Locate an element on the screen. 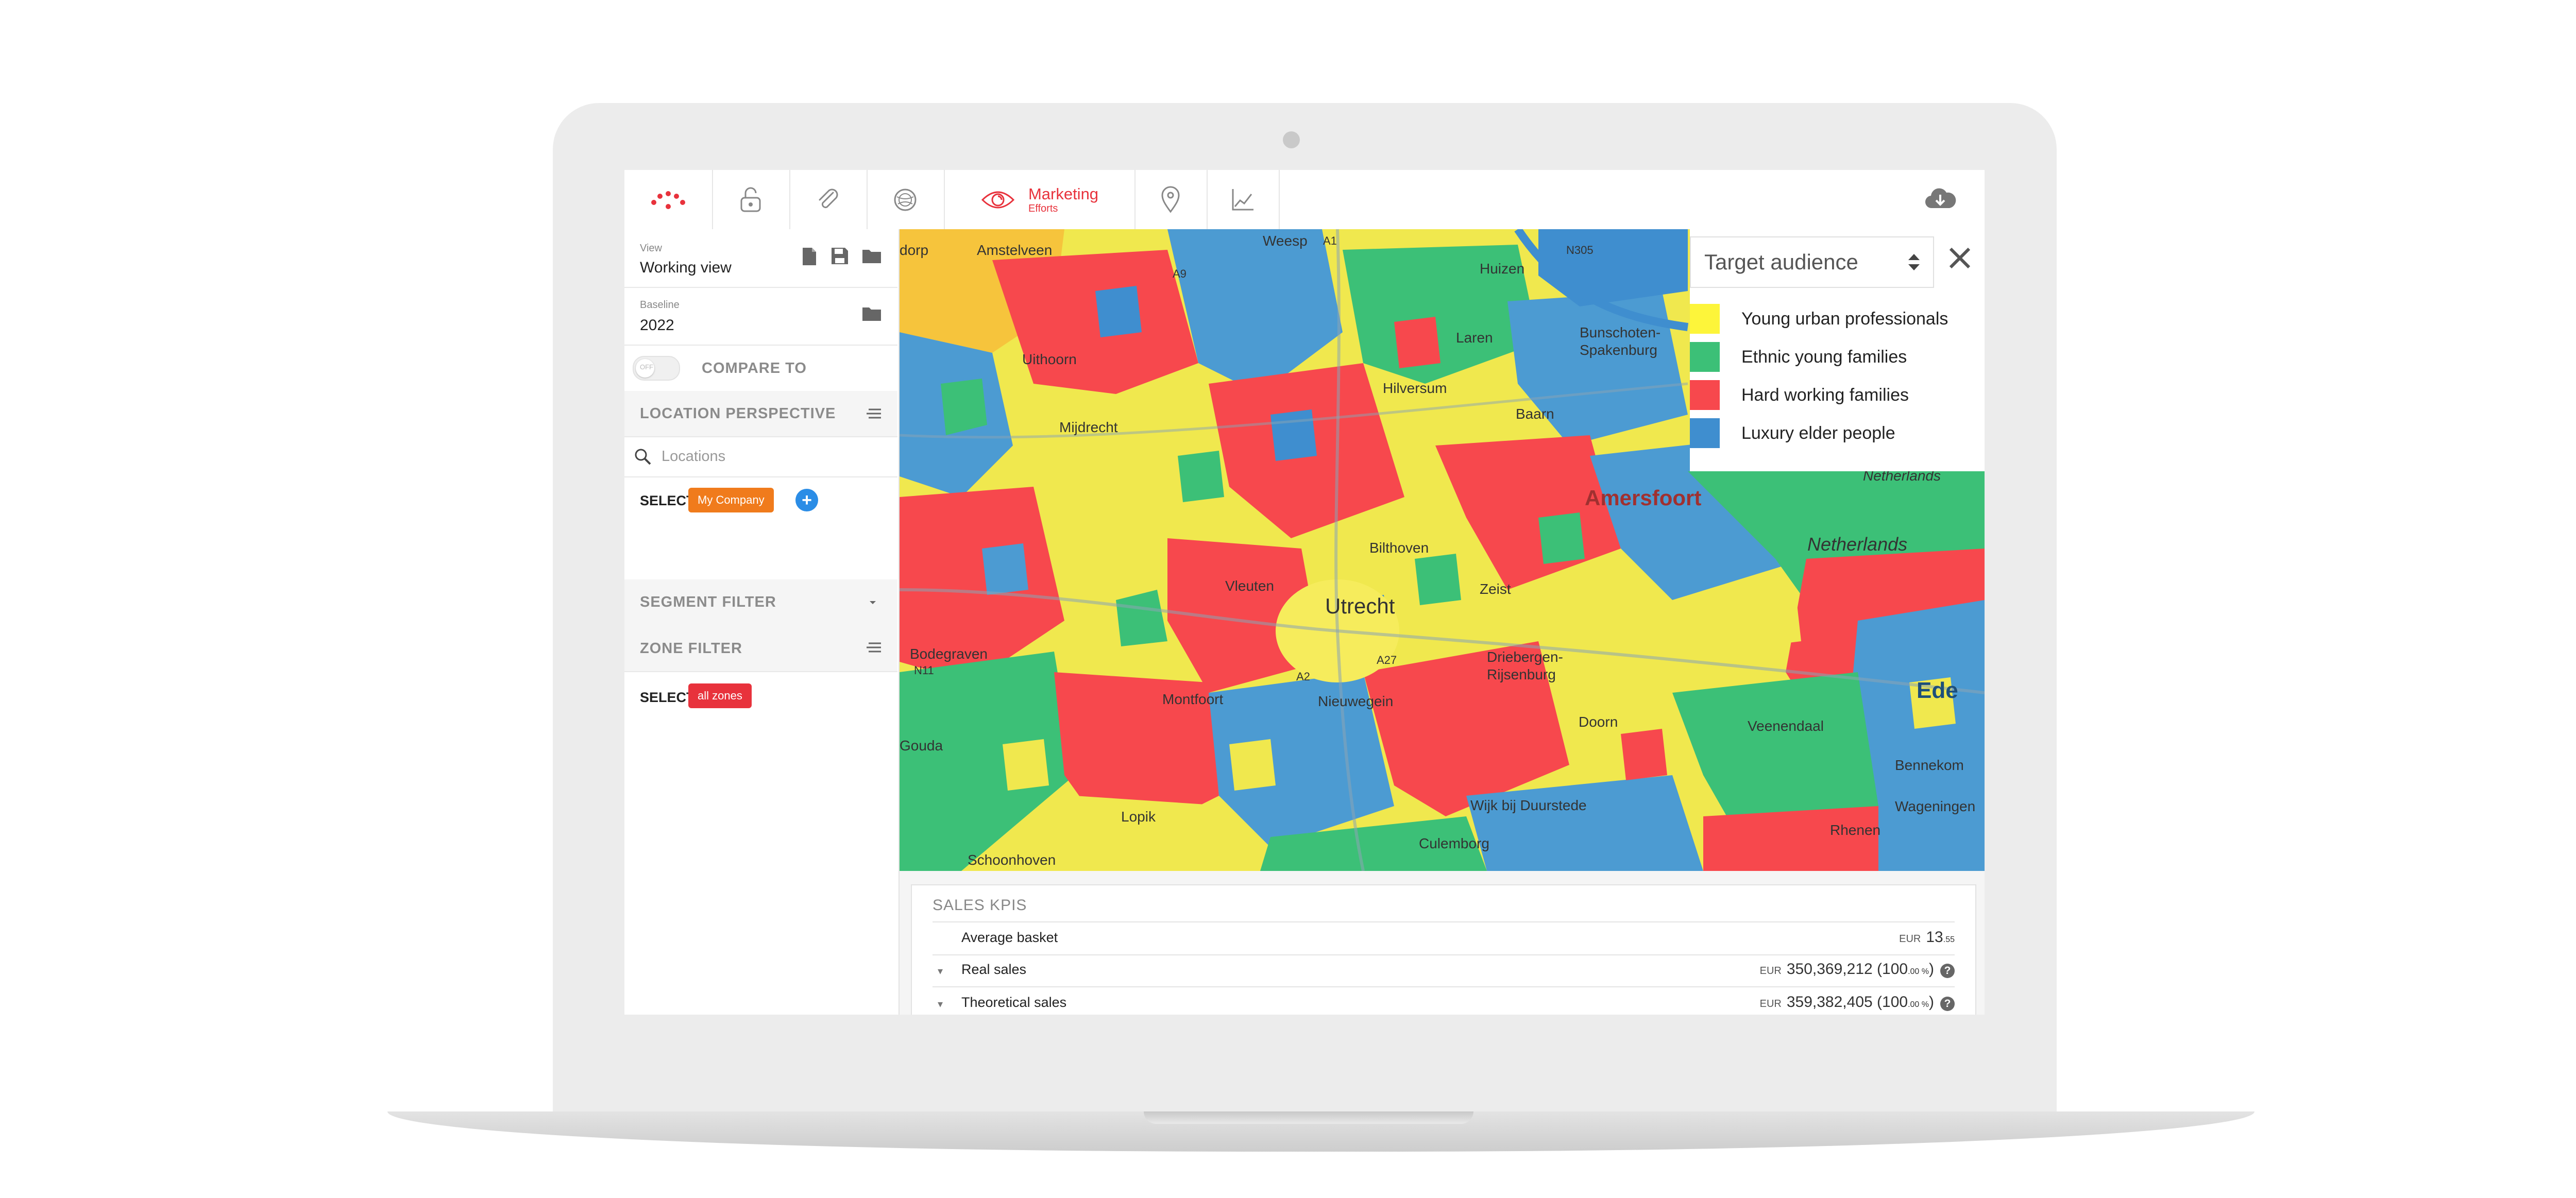 Image resolution: width=2576 pixels, height=1198 pixels. kpi-name: Average basket is located at coordinates (1009, 937).